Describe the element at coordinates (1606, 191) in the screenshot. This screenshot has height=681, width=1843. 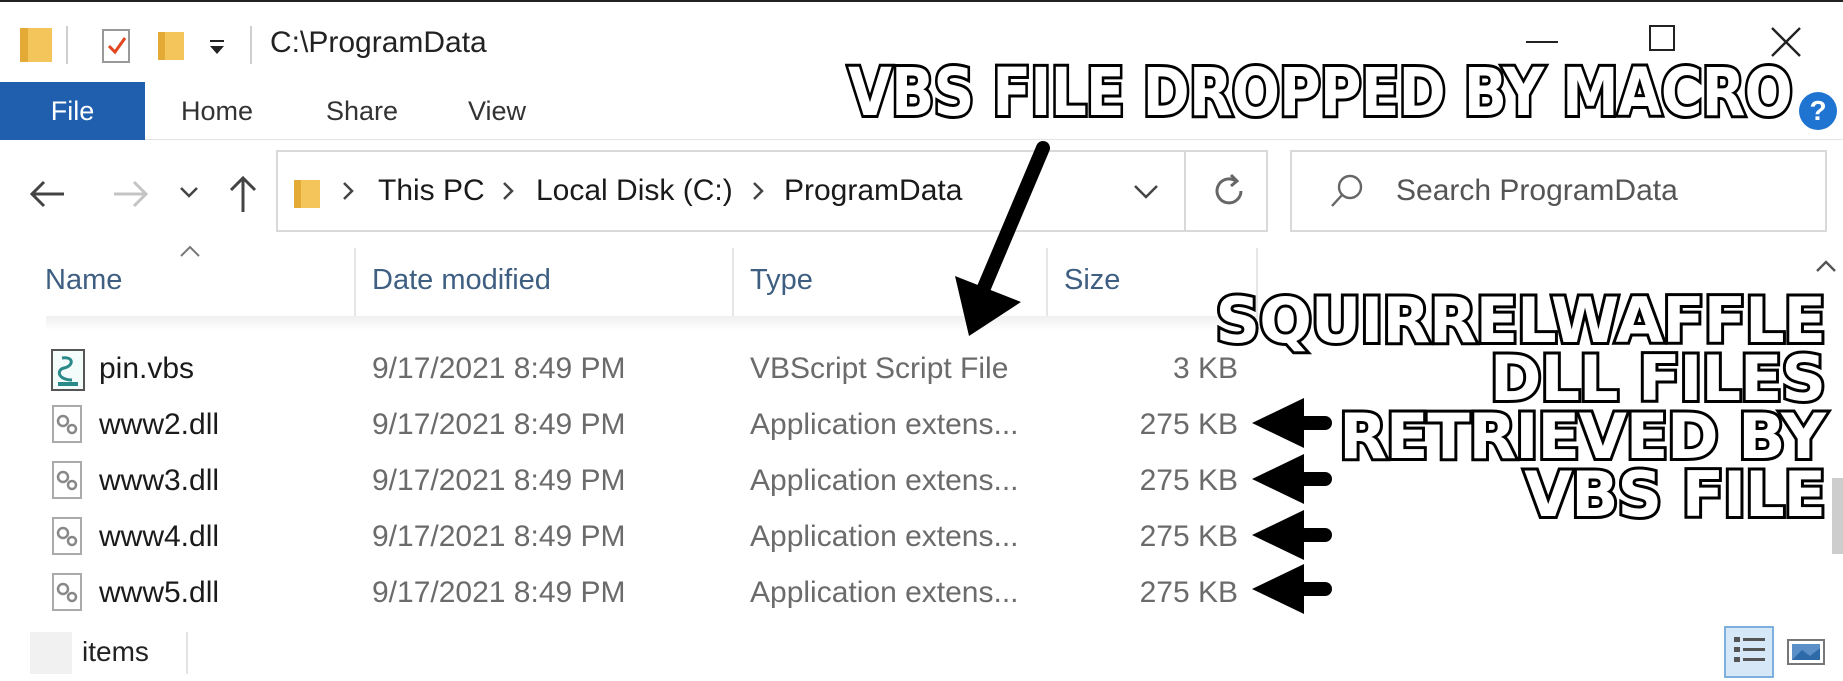
I see `search-input` at that location.